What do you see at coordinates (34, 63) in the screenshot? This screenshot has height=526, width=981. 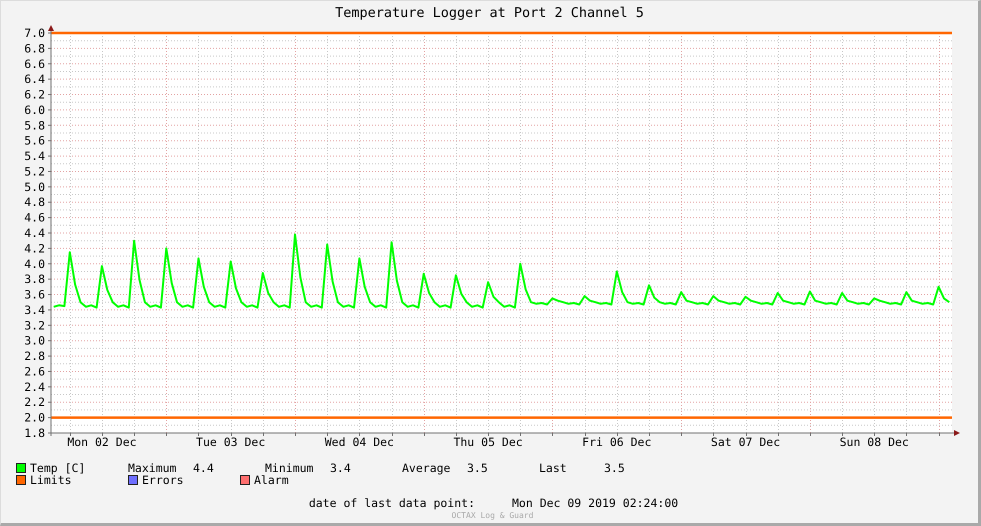 I see `y-tick-label: 6.6` at bounding box center [34, 63].